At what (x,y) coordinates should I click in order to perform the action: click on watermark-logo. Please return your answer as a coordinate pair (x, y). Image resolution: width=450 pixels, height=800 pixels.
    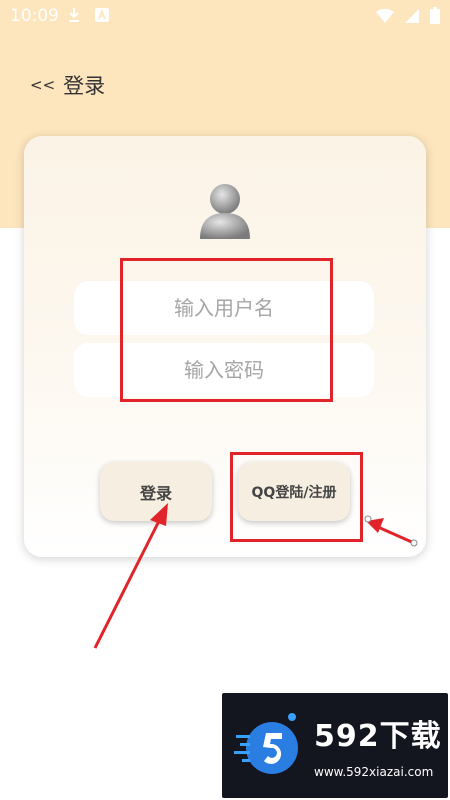
    Looking at the image, I should click on (266, 743).